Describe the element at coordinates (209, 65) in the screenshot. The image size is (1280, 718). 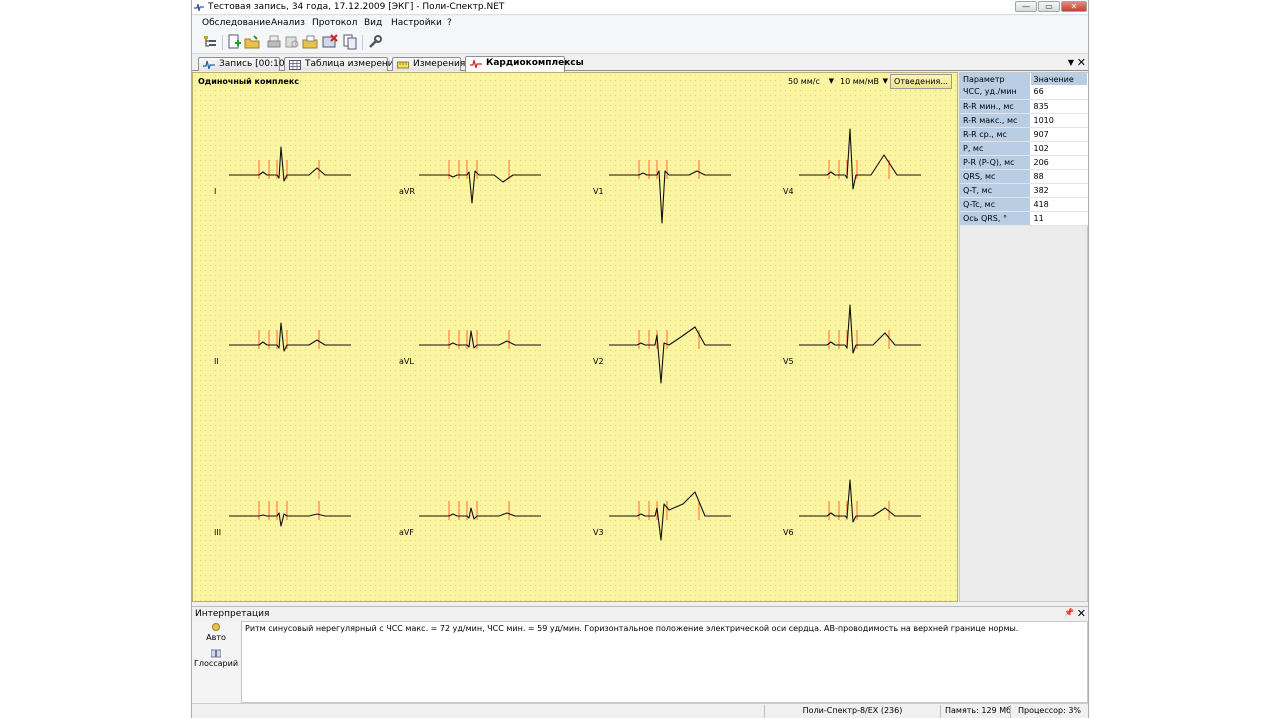
I see `ecg-record-icon` at that location.